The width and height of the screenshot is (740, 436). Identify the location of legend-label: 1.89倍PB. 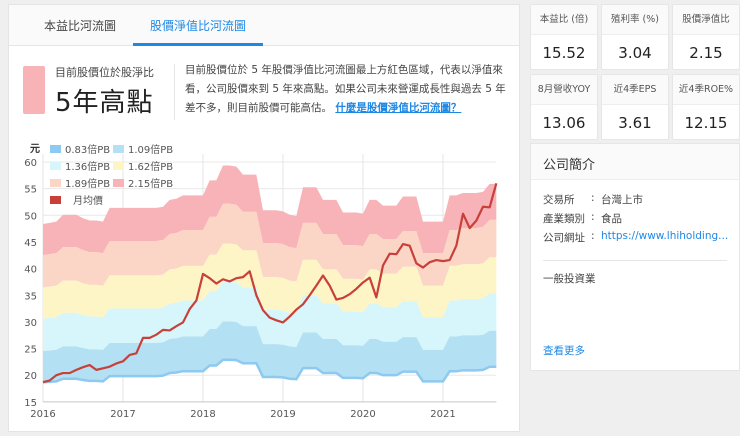
(87, 183).